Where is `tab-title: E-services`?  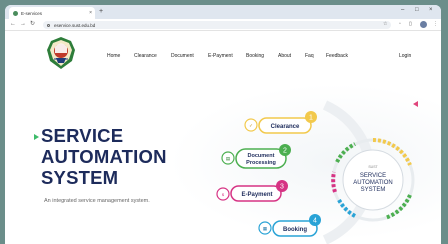 tab-title: E-services is located at coordinates (32, 13).